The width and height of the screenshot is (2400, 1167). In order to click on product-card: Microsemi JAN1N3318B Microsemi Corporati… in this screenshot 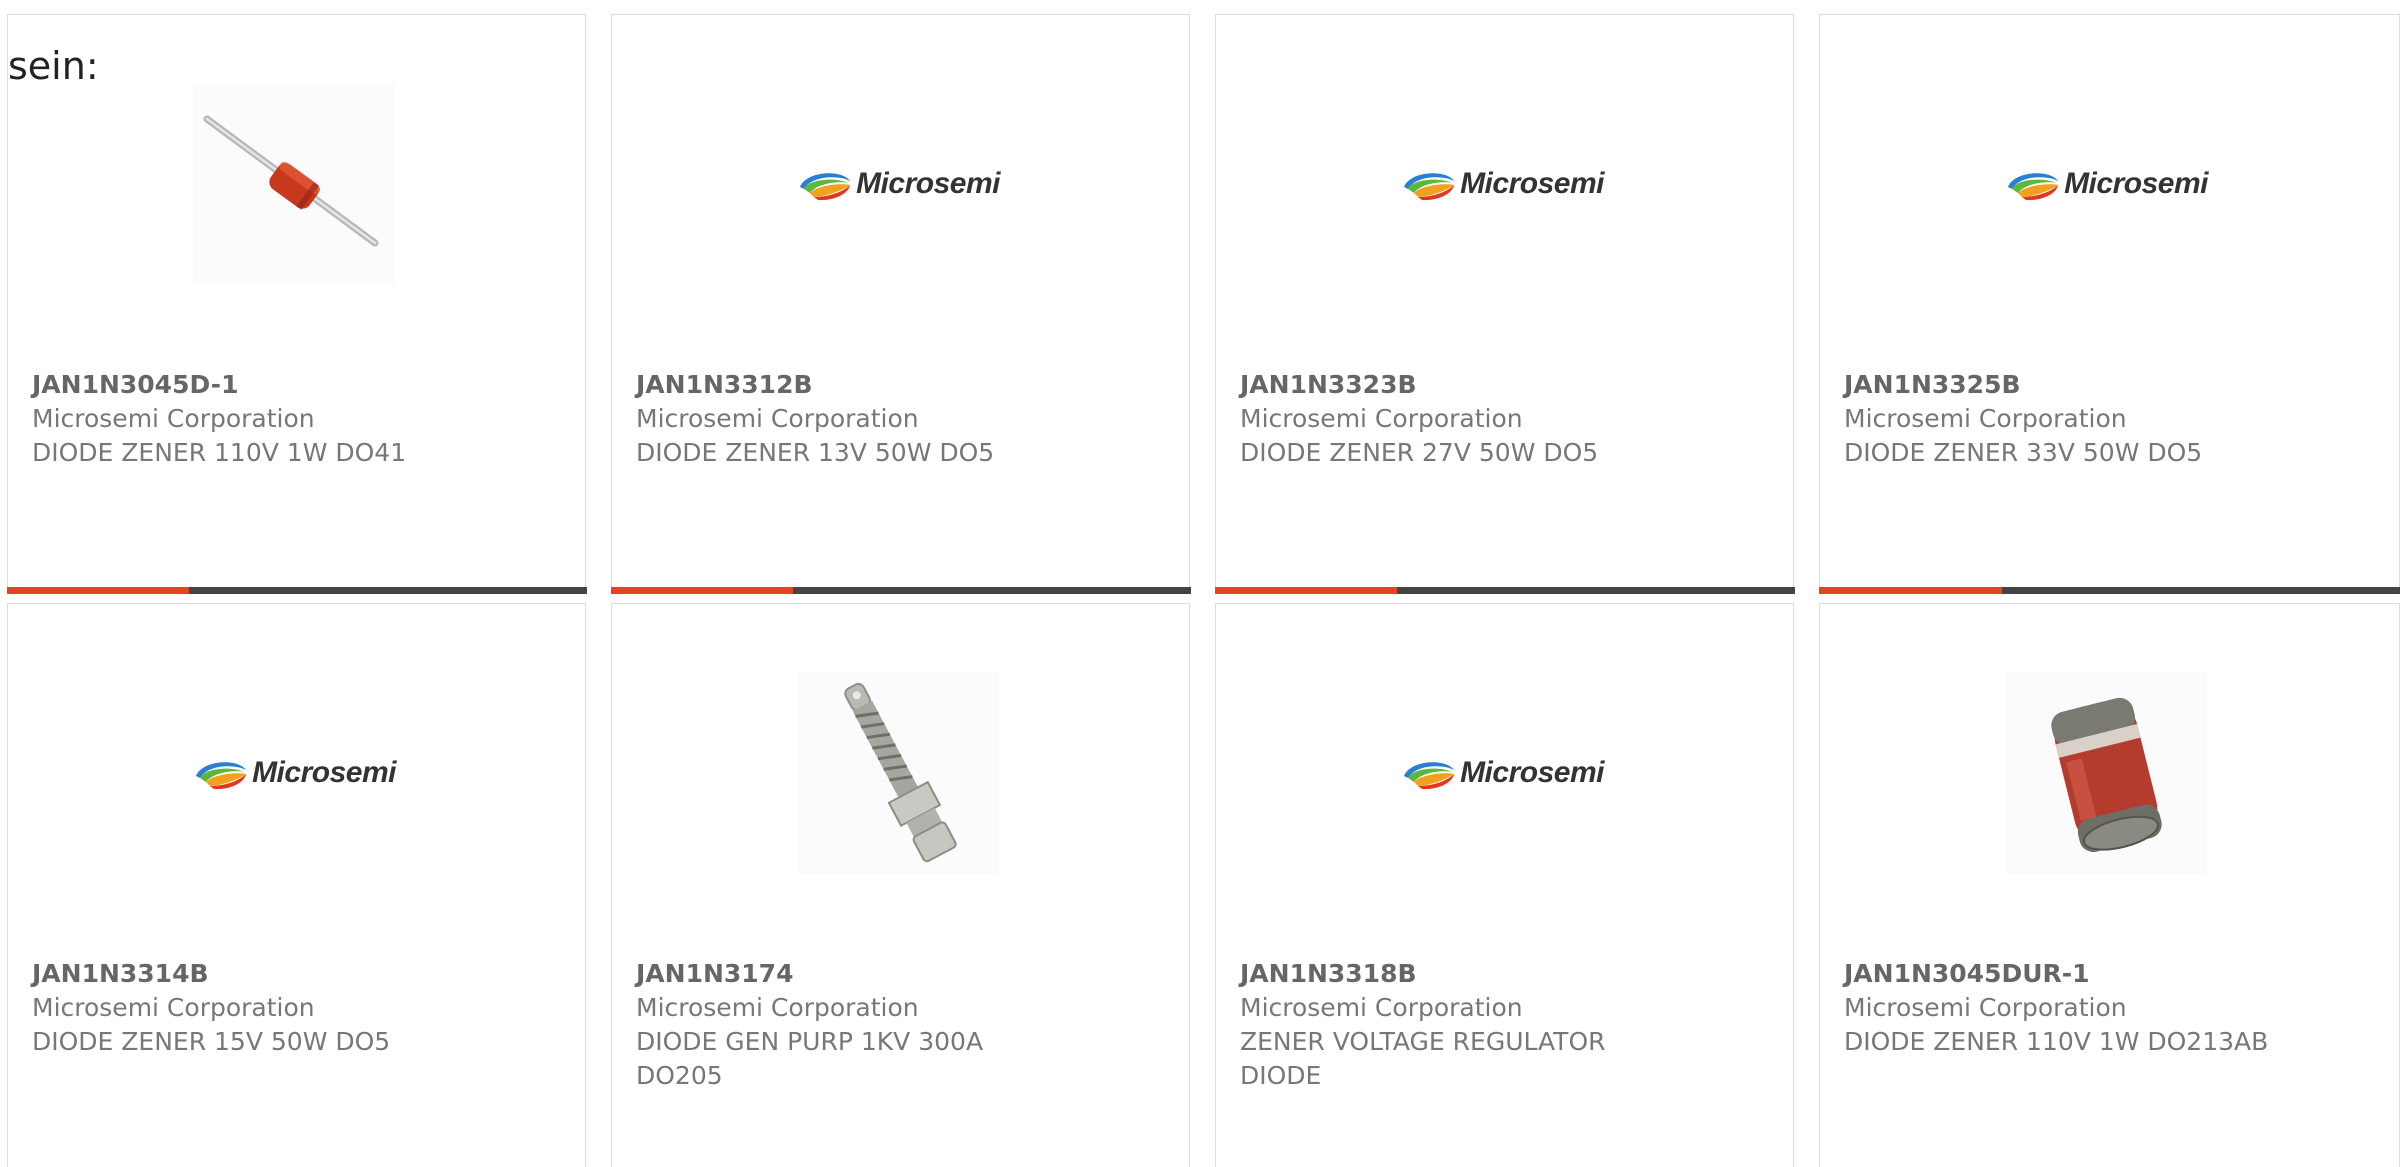, I will do `click(1504, 885)`.